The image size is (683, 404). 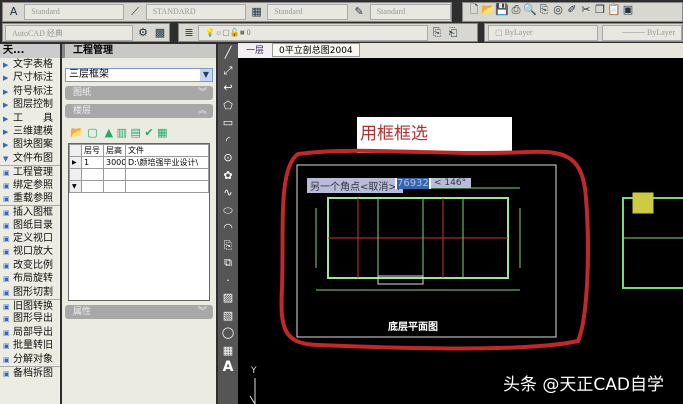 What do you see at coordinates (139, 75) in the screenshot?
I see `project-select: 三层框架 ▼` at bounding box center [139, 75].